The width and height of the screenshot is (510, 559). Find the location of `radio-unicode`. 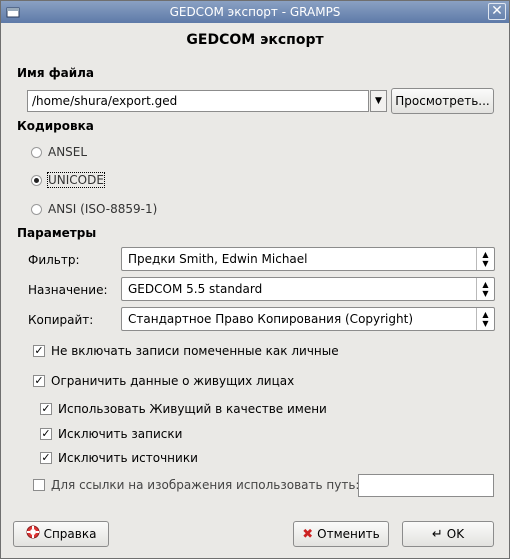

radio-unicode is located at coordinates (36, 180).